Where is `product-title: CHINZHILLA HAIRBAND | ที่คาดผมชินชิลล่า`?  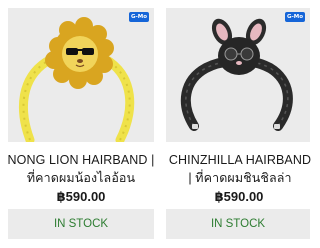 product-title: CHINZHILLA HAIRBAND | ที่คาดผมชินชิลล่า is located at coordinates (240, 169).